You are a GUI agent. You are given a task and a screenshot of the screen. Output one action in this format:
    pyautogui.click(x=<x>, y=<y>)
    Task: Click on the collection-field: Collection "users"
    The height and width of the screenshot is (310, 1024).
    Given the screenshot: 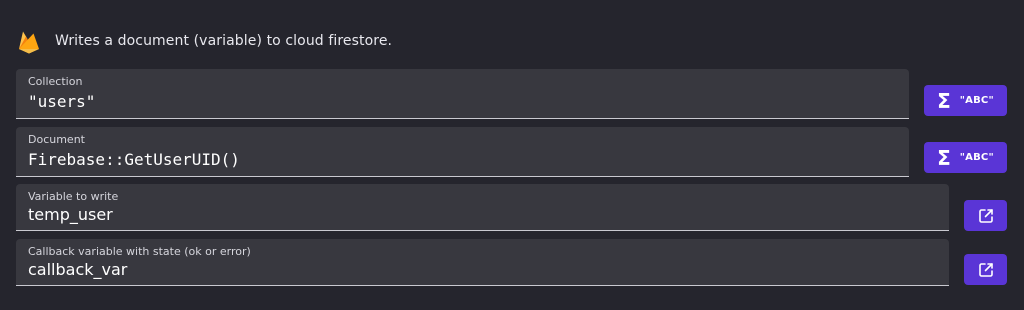 What is the action you would take?
    pyautogui.click(x=462, y=94)
    